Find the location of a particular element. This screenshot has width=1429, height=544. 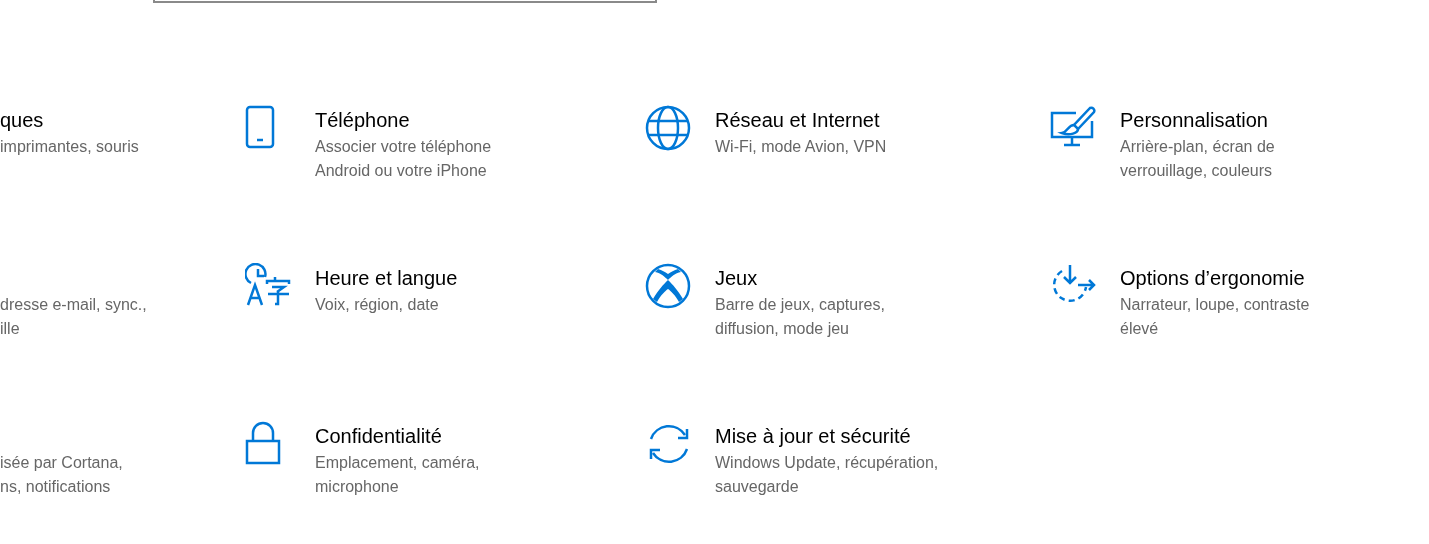

tile-description: Windows Update, récupération, sauvegarde is located at coordinates (827, 475).